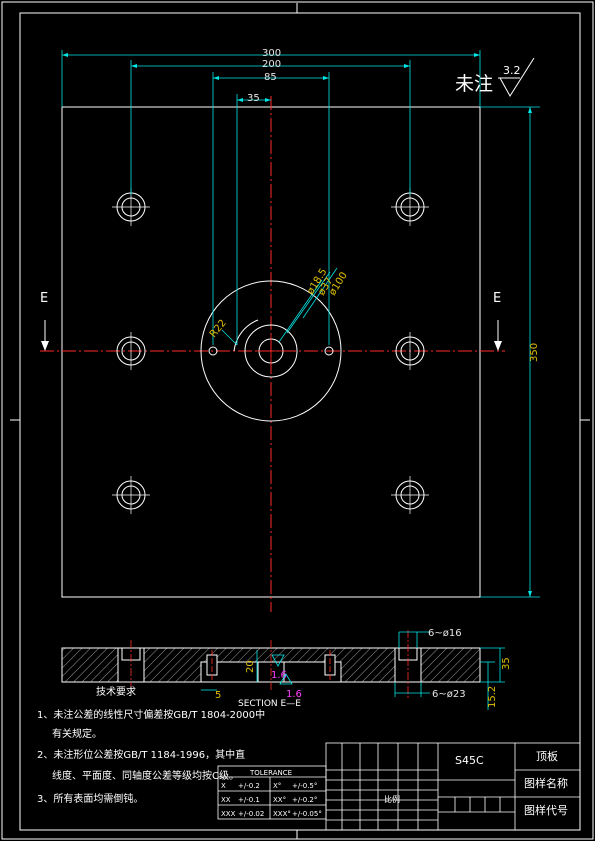 This screenshot has width=595, height=841. I want to click on bolt-hole-br, so click(410, 495).